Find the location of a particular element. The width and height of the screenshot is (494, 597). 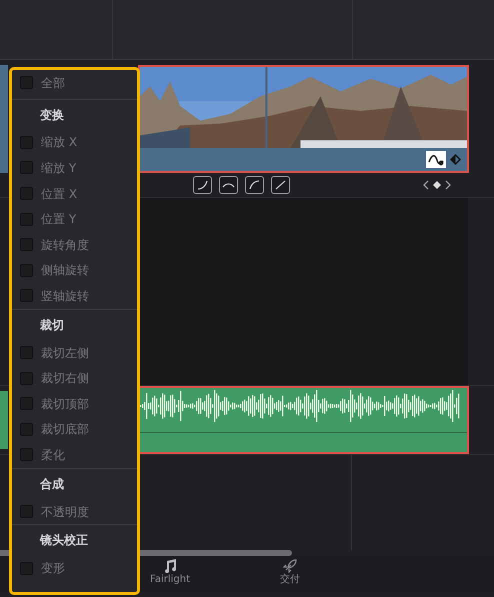

music-note-icon is located at coordinates (170, 566).